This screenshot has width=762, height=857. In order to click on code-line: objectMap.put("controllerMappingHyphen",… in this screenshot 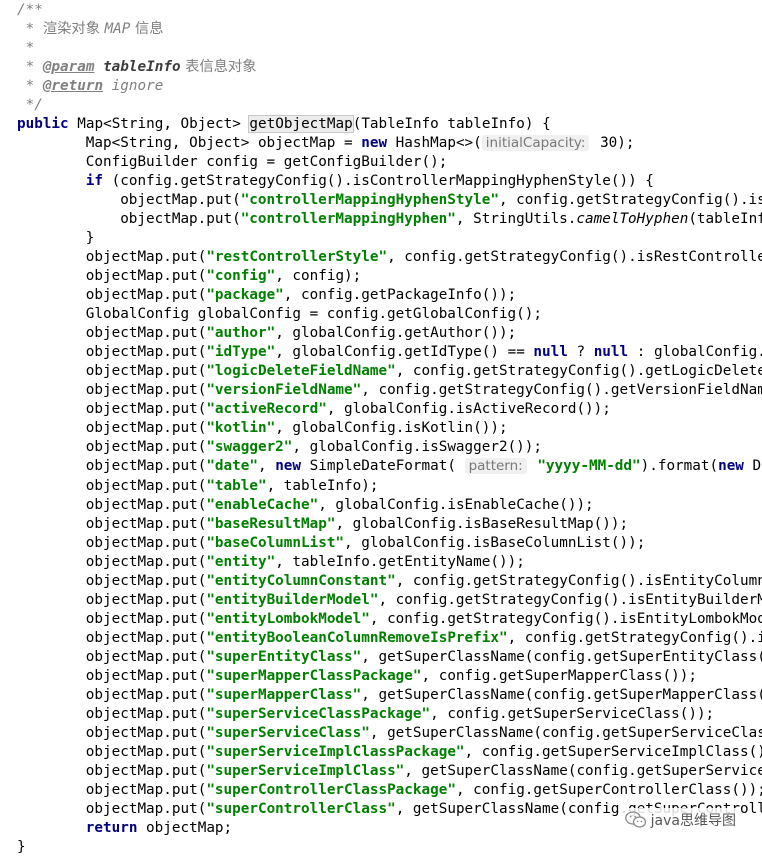, I will do `click(381, 219)`.